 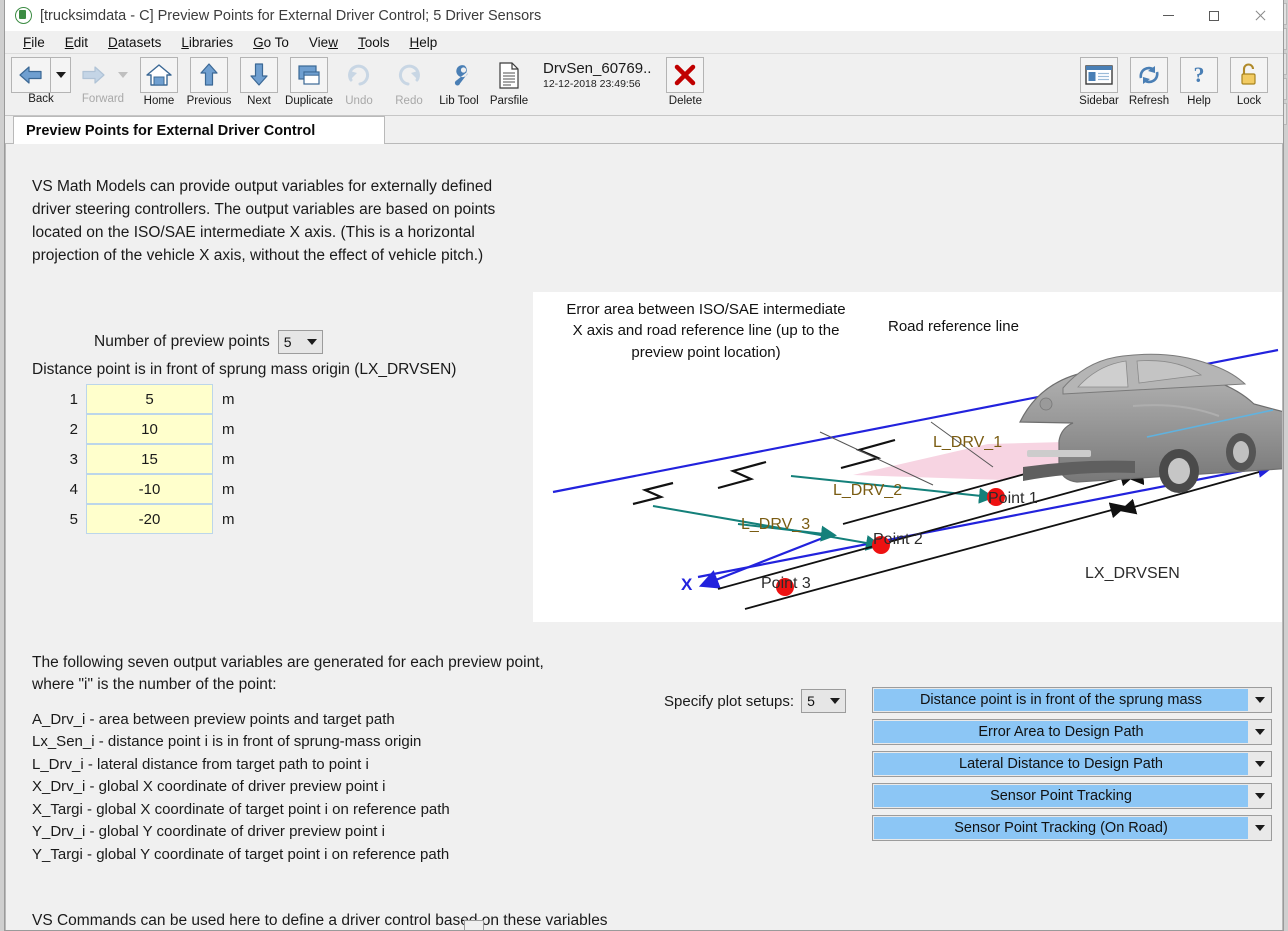 What do you see at coordinates (374, 42) in the screenshot?
I see `menu-item-tools: Tools` at bounding box center [374, 42].